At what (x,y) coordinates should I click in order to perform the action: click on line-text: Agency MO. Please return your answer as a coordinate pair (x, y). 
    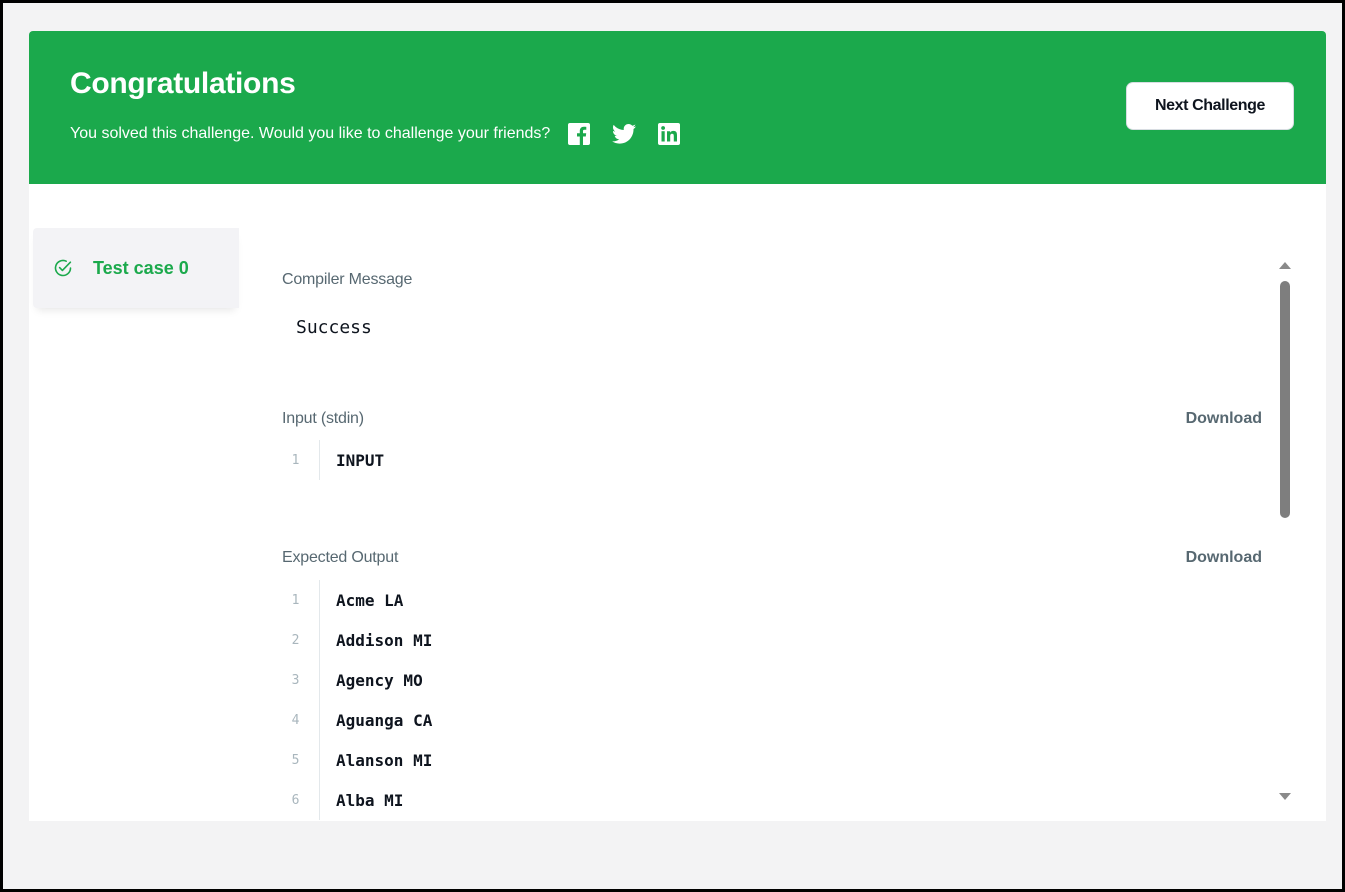
    Looking at the image, I should click on (379, 680).